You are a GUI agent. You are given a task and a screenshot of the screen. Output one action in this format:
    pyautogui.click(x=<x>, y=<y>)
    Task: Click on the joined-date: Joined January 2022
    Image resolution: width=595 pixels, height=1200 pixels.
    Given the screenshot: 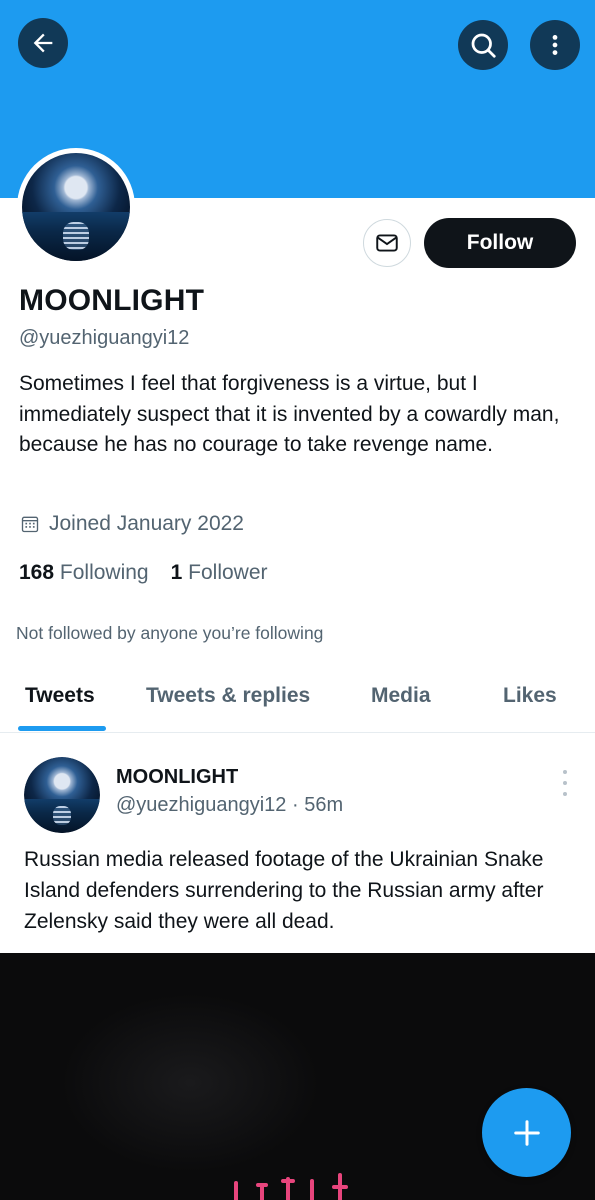 What is the action you would take?
    pyautogui.click(x=132, y=524)
    